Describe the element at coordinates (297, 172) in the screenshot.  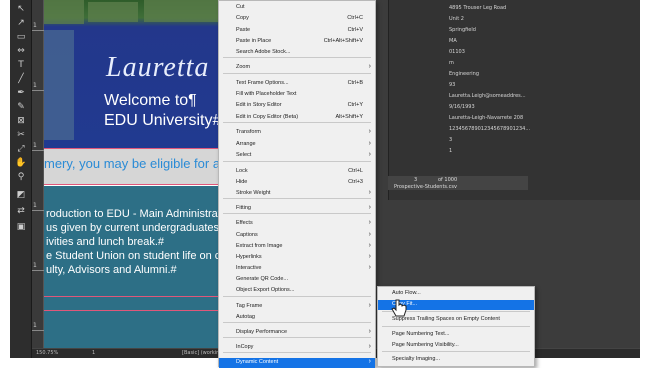
I see `menu-item-lock: Lock Ctrl+L` at that location.